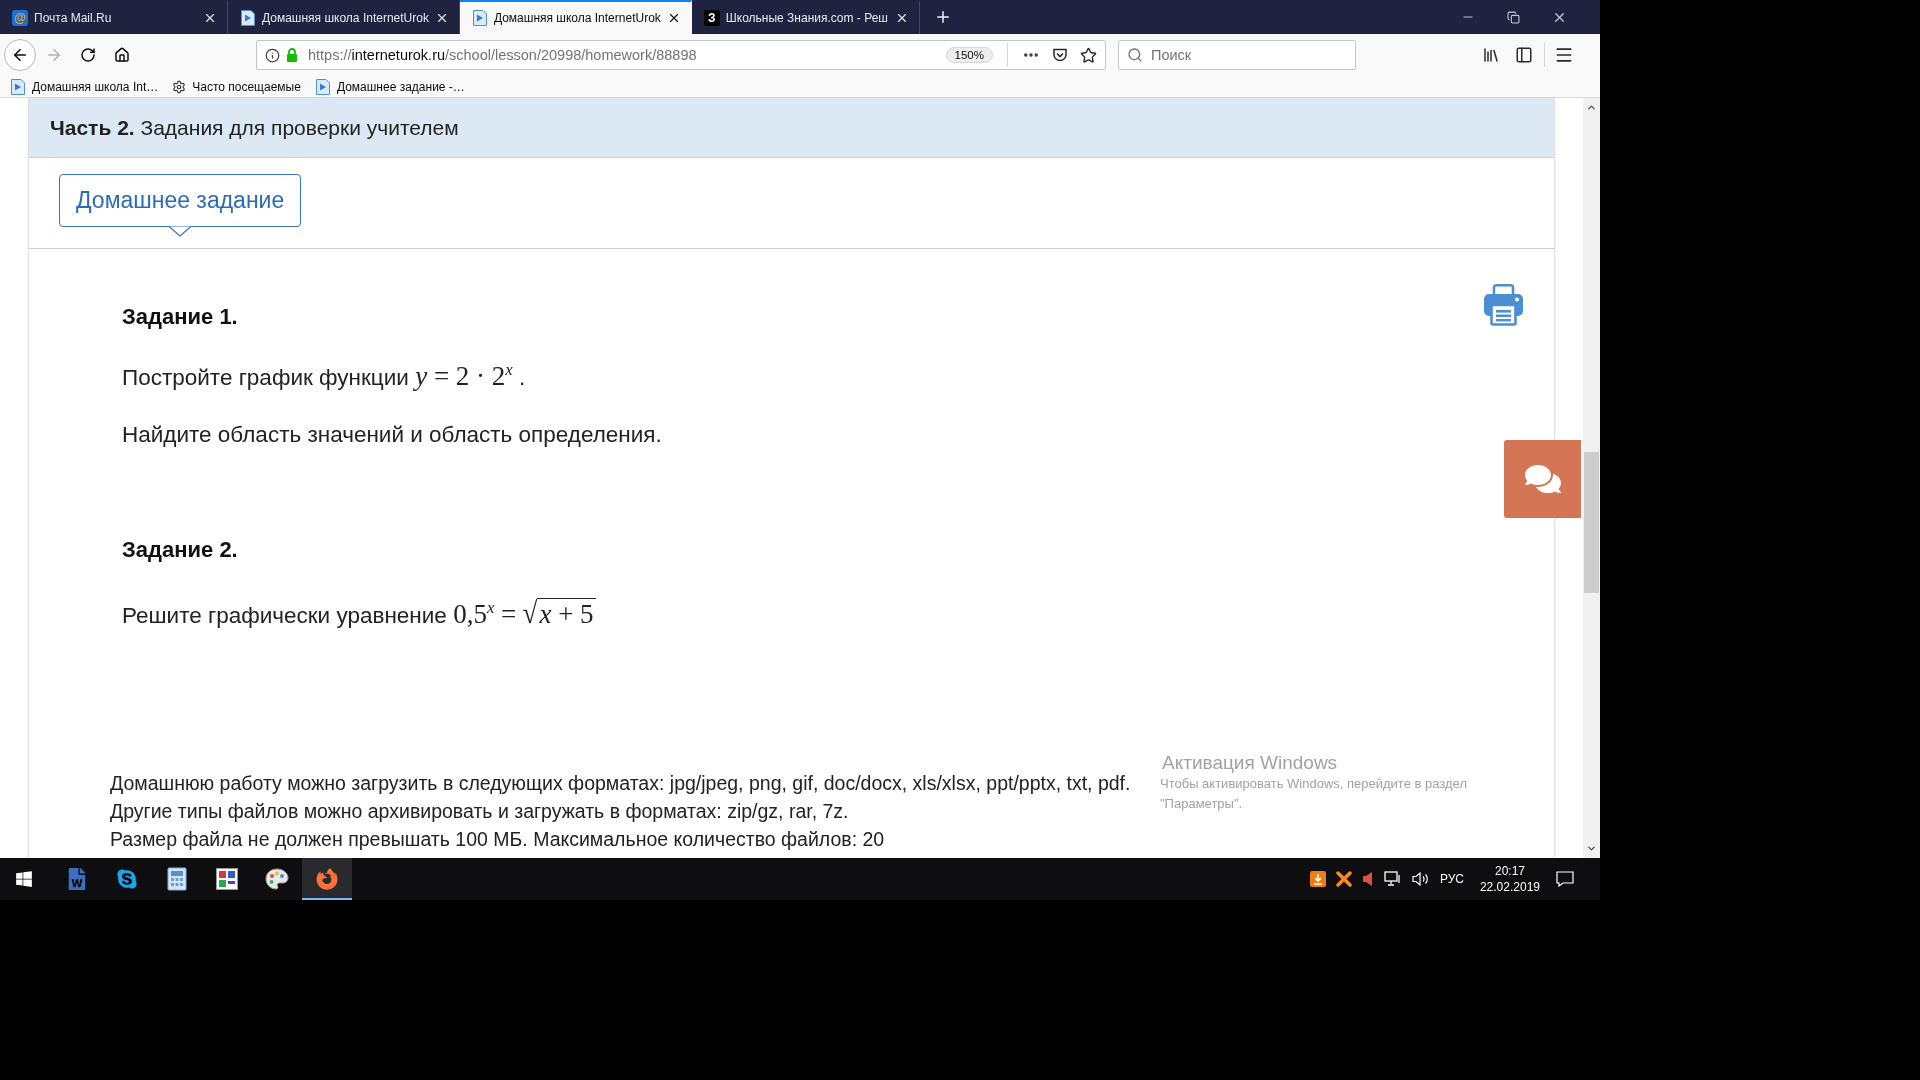 Image resolution: width=1920 pixels, height=1080 pixels. I want to click on language-indicator: РУС, so click(1451, 879).